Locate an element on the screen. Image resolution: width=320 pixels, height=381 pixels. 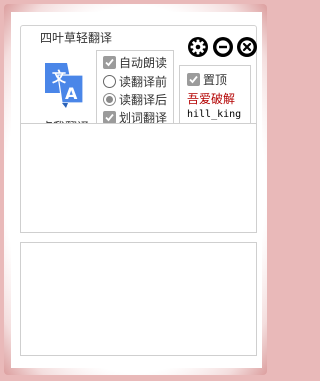
read-before-radio: 读翻译前 is located at coordinates (135, 81).